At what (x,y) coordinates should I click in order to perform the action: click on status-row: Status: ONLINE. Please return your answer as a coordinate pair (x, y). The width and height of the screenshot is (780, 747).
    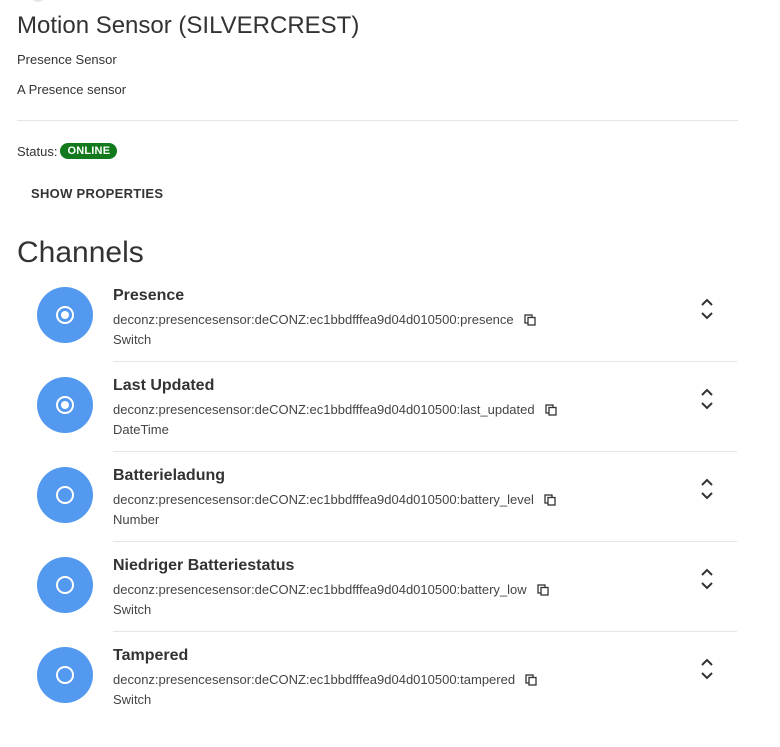
    Looking at the image, I should click on (67, 151).